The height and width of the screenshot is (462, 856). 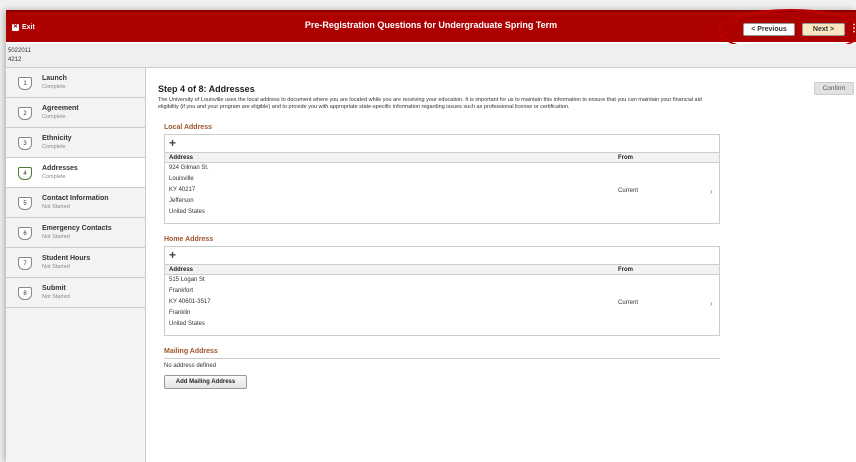 What do you see at coordinates (190, 302) in the screenshot?
I see `address-line: KY 40601-3517` at bounding box center [190, 302].